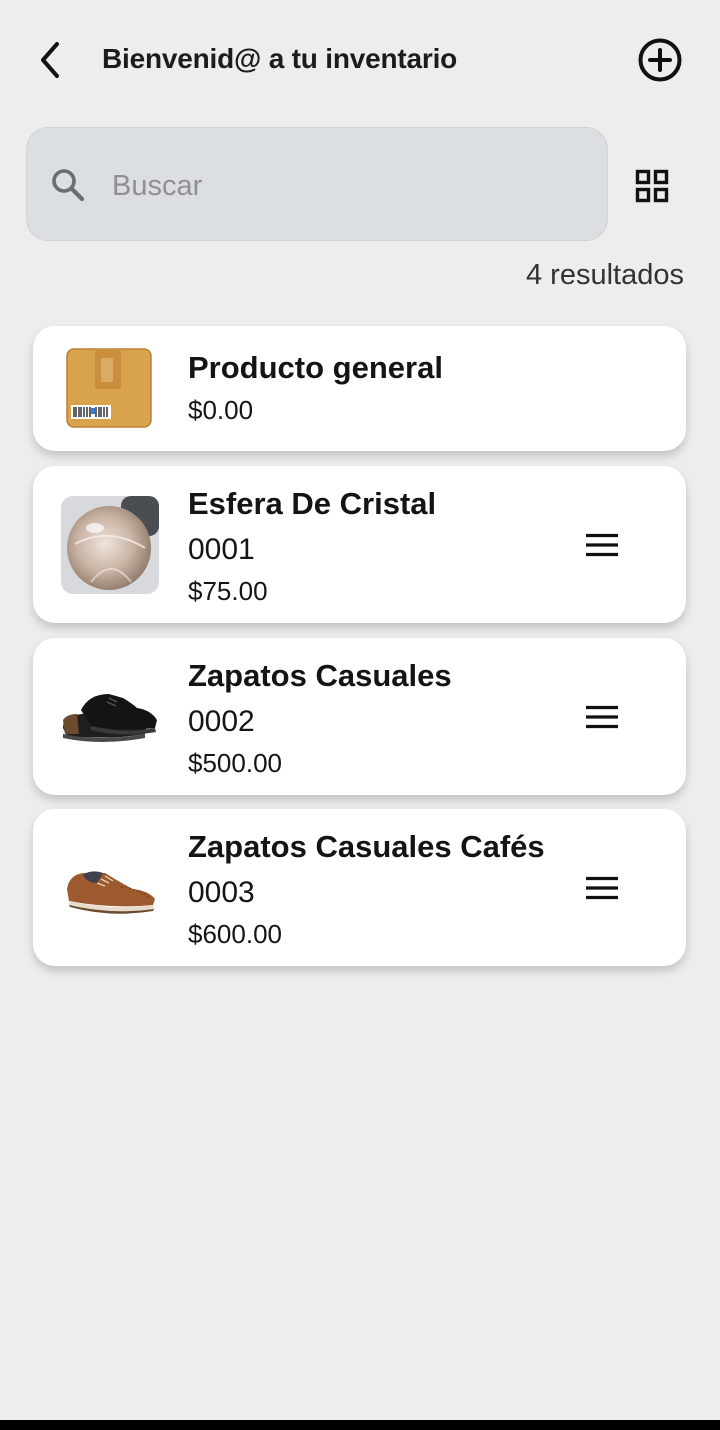 The width and height of the screenshot is (720, 1430). I want to click on chevron-left-icon, so click(50, 60).